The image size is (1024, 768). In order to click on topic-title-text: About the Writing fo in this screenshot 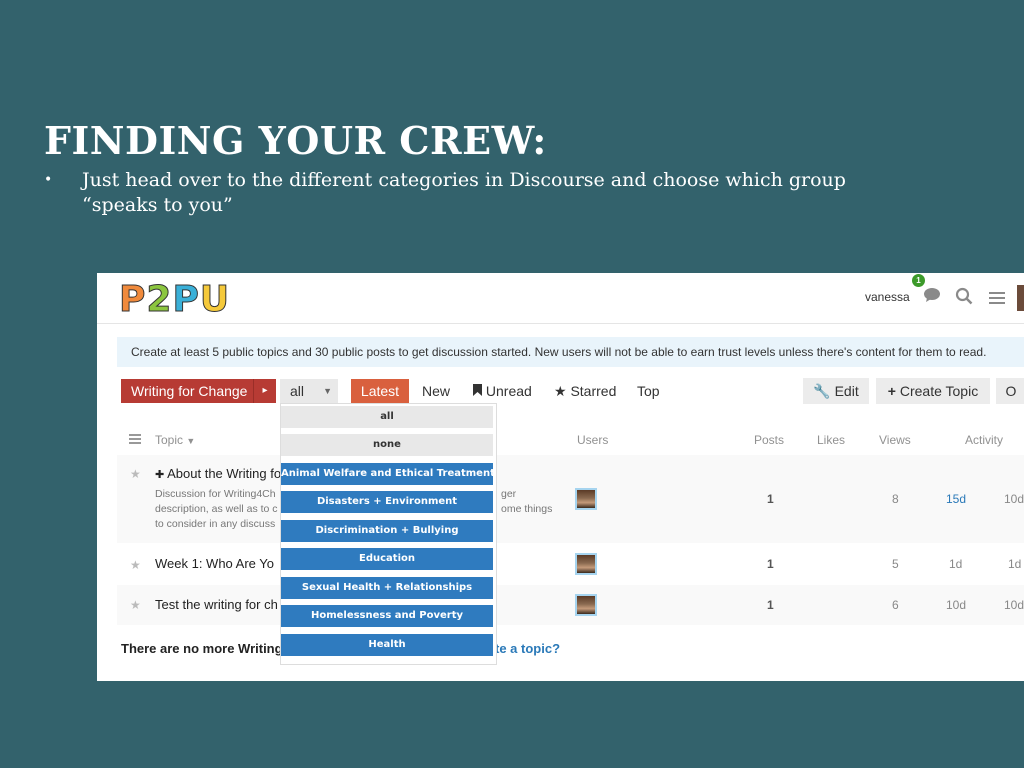, I will do `click(224, 473)`.